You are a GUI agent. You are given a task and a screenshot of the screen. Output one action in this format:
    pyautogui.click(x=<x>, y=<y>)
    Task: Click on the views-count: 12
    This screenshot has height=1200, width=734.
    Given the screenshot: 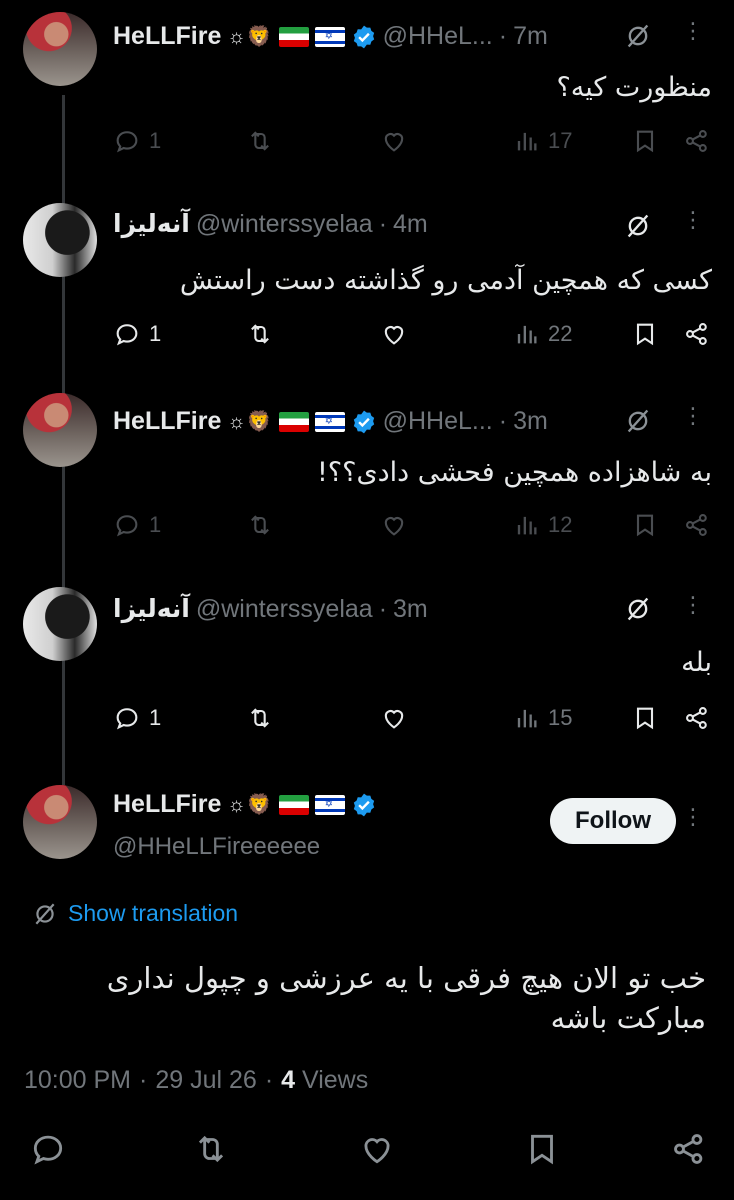 What is the action you would take?
    pyautogui.click(x=560, y=524)
    